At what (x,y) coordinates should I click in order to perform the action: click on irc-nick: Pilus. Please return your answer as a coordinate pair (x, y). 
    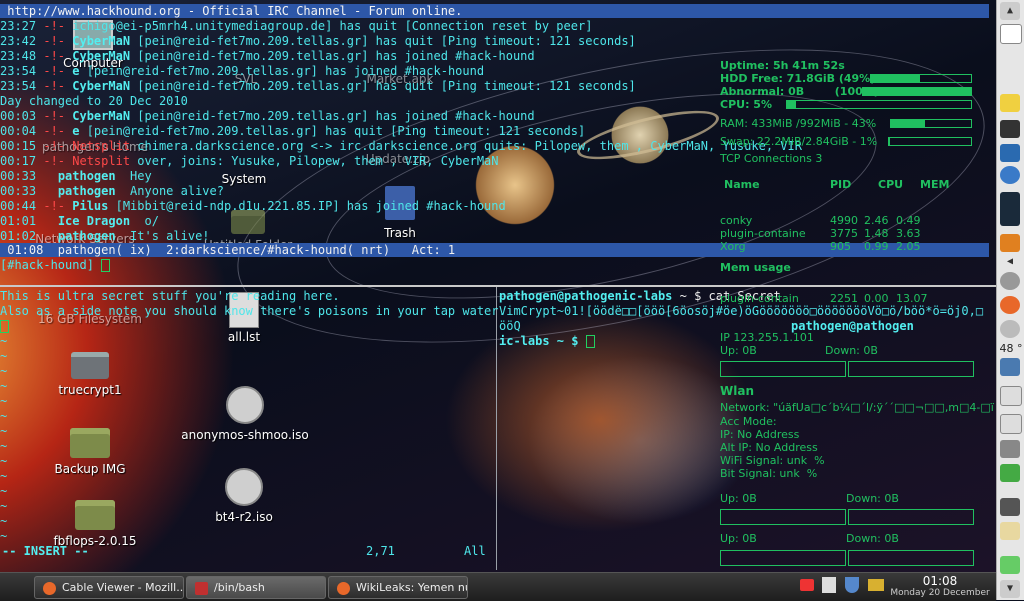
    Looking at the image, I should click on (90, 206).